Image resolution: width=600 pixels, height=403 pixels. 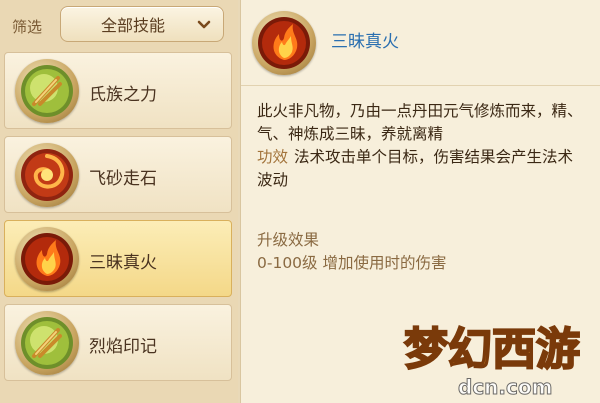 I want to click on svg-text: 梦幻西游, so click(x=492, y=349).